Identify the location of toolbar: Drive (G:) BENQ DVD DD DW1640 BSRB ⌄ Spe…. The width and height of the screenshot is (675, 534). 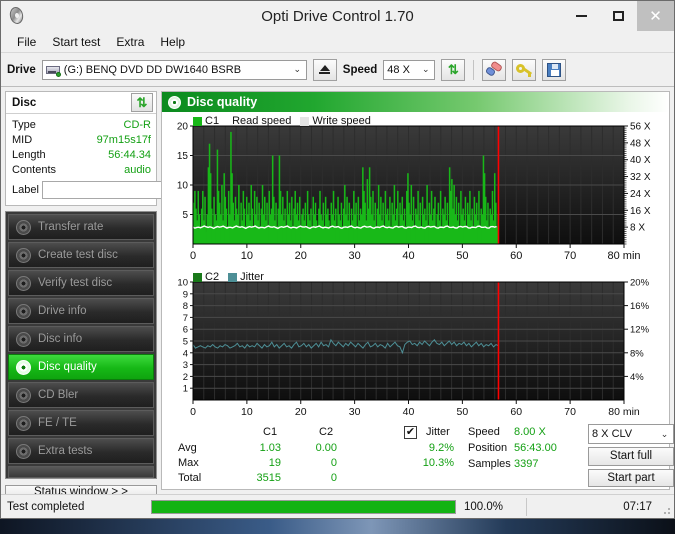
(337, 70).